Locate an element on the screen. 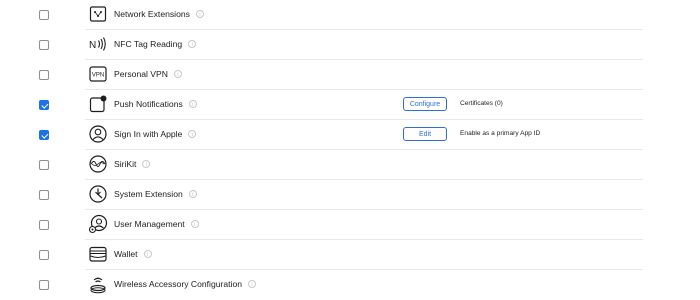 The image size is (700, 300). capability-row-system-extension: System Extension is located at coordinates (350, 195).